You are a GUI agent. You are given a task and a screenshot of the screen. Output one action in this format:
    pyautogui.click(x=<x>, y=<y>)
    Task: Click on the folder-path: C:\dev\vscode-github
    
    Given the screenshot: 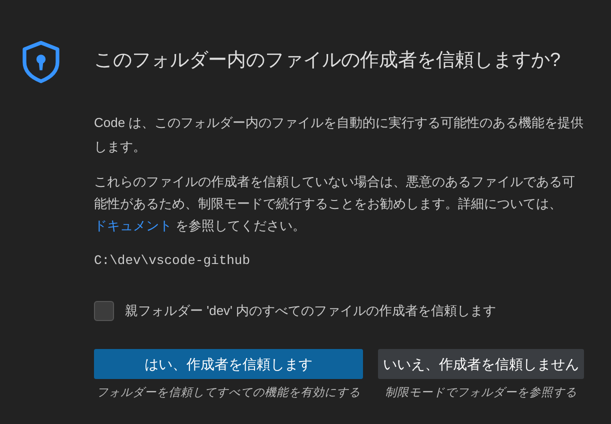 What is the action you would take?
    pyautogui.click(x=173, y=261)
    